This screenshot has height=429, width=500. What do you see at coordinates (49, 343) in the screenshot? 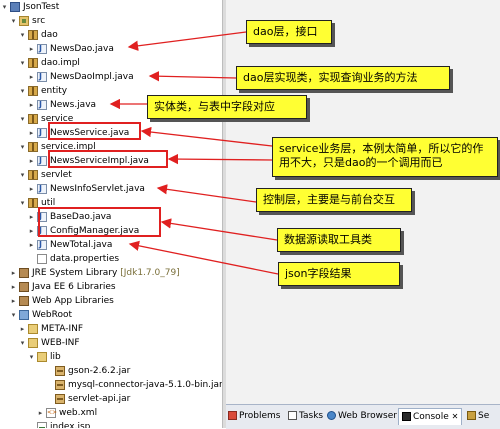
I see `tree-item-web-inf: ▾ WEB-INF` at bounding box center [49, 343].